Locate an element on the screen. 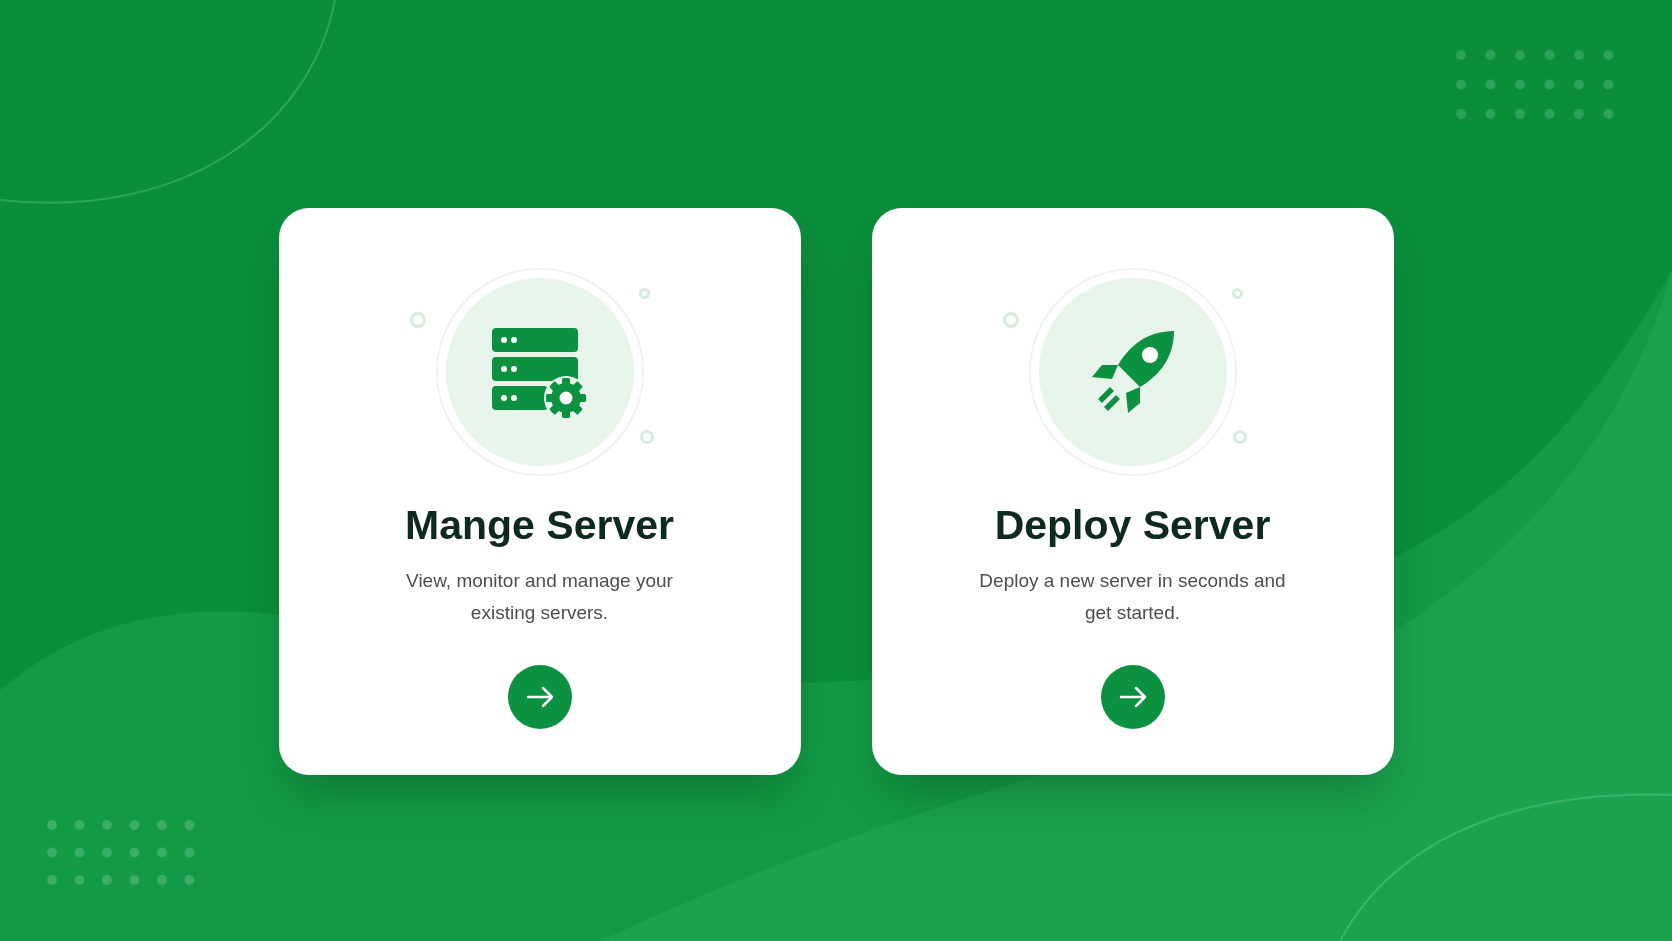 The image size is (1672, 941). card-title: Deploy Server is located at coordinates (1132, 525).